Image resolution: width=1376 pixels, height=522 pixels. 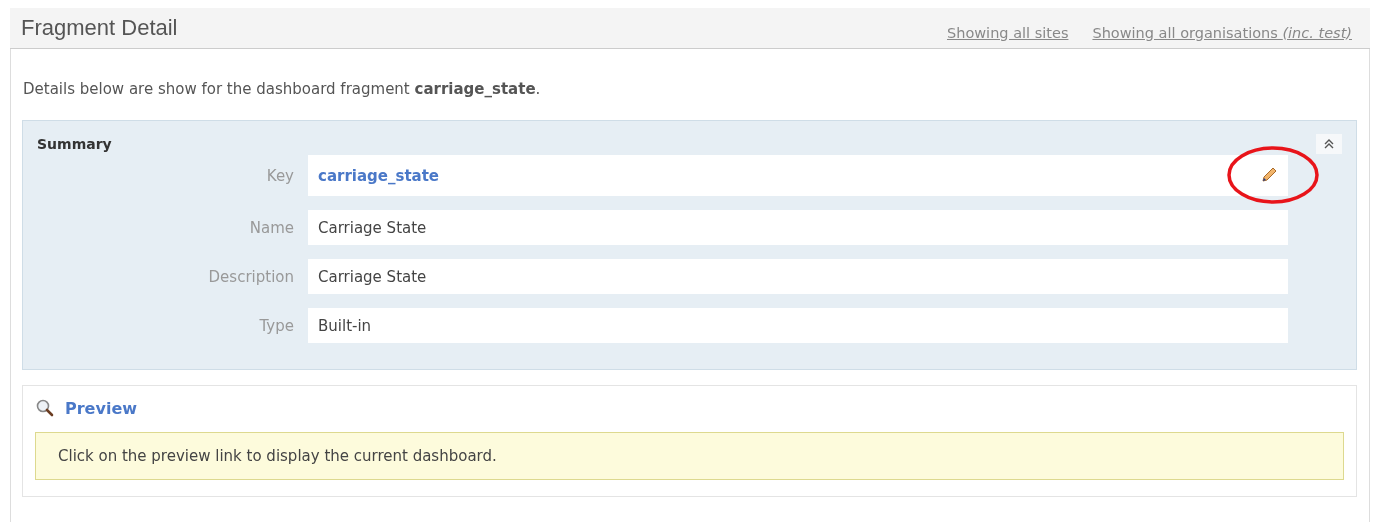 I want to click on chevron-icon, so click(x=1329, y=144).